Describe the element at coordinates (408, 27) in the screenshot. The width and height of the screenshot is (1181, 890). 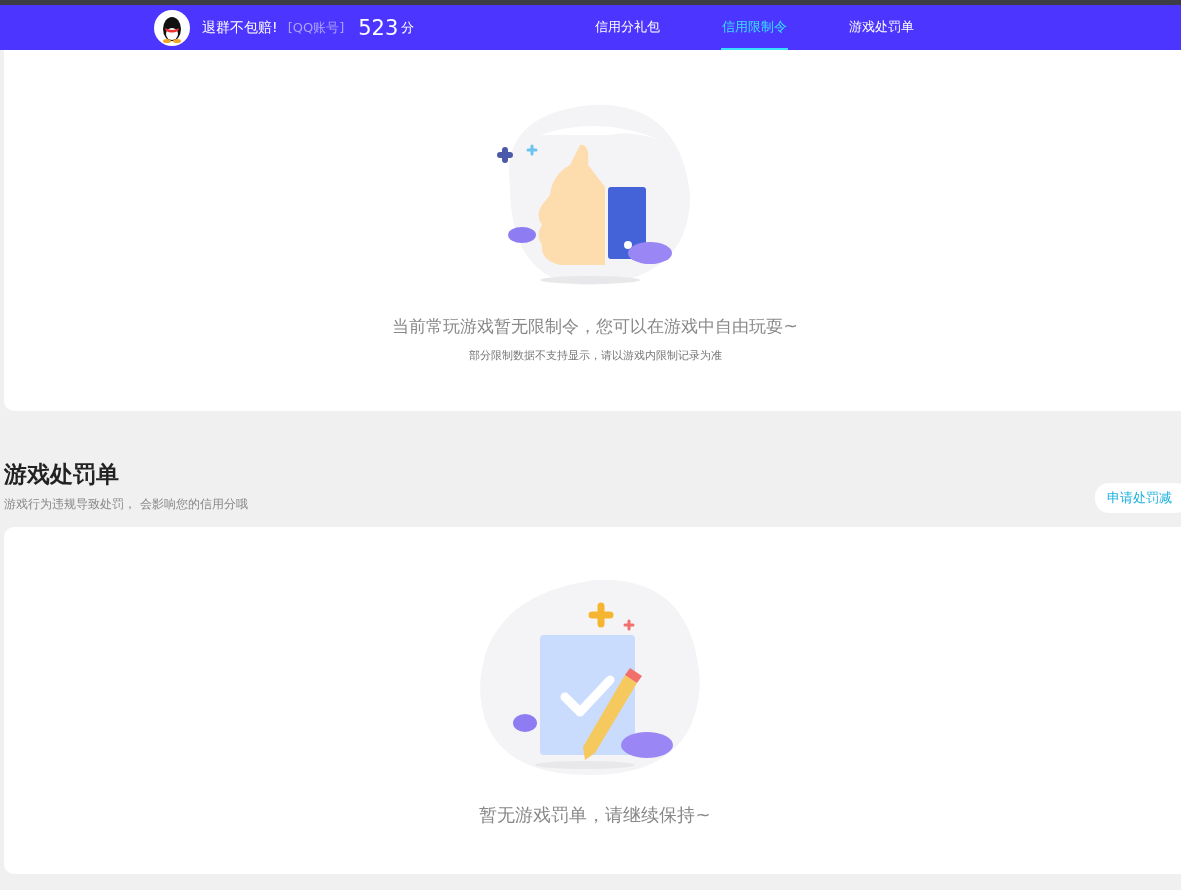
I see `score-unit: 分` at that location.